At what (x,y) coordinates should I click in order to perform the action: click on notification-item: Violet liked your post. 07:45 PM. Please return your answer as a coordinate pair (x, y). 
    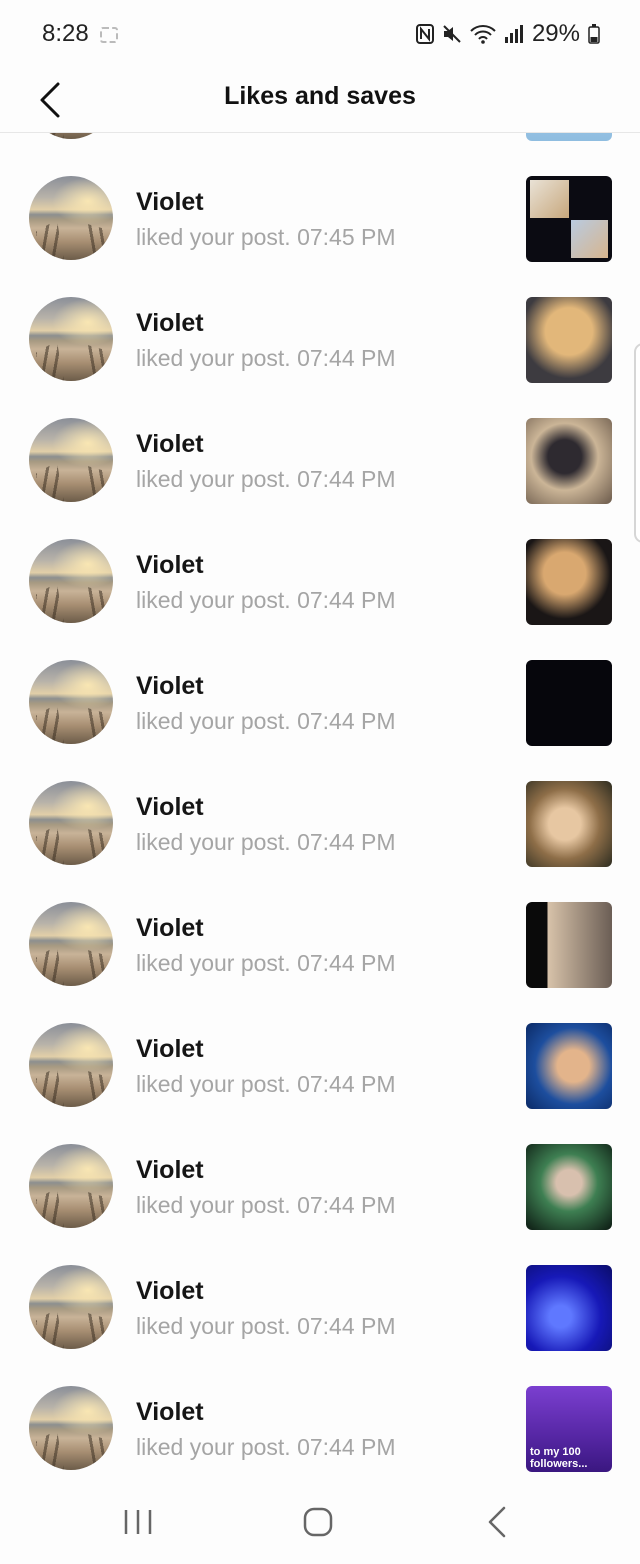
    Looking at the image, I should click on (320, 224).